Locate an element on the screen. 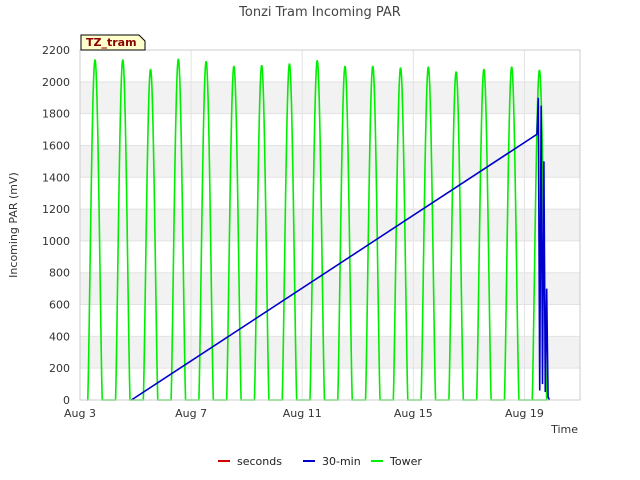 This screenshot has height=480, width=640. x-tick-label: Aug 15 is located at coordinates (413, 413).